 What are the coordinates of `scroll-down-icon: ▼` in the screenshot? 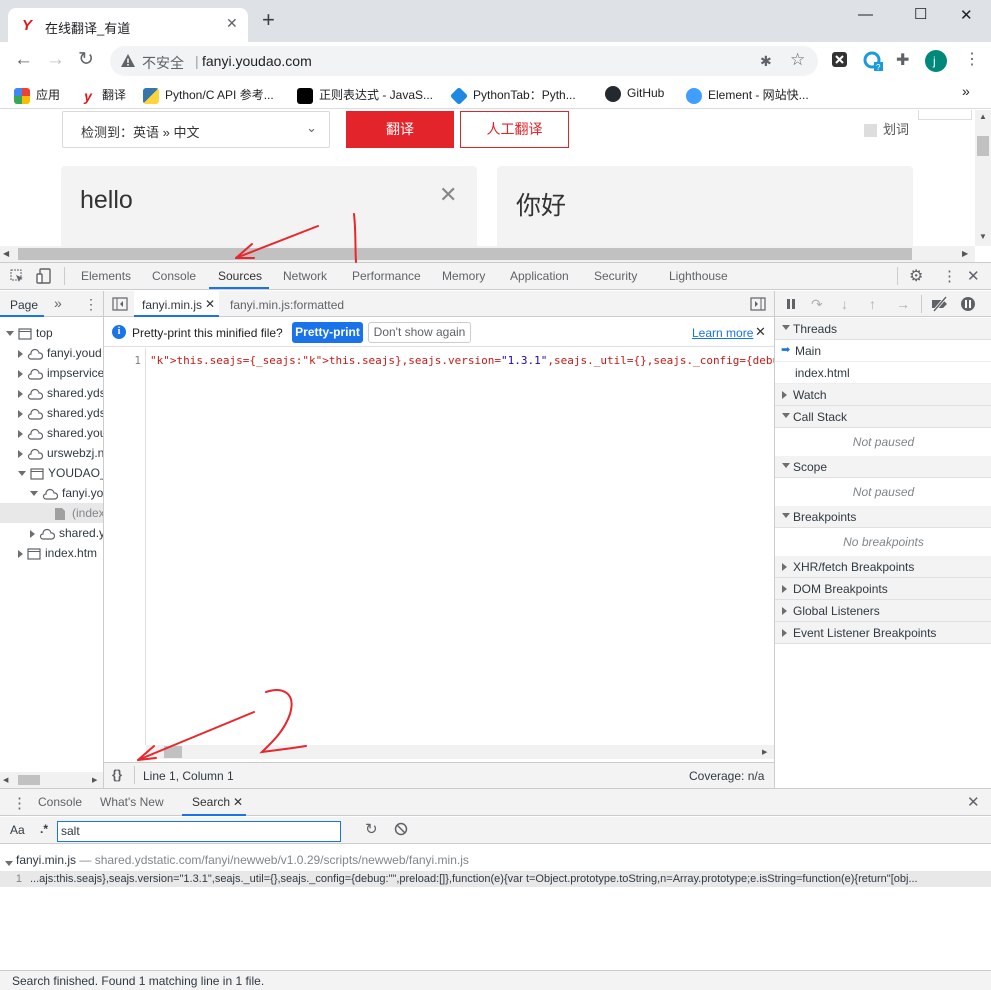 It's located at (983, 236).